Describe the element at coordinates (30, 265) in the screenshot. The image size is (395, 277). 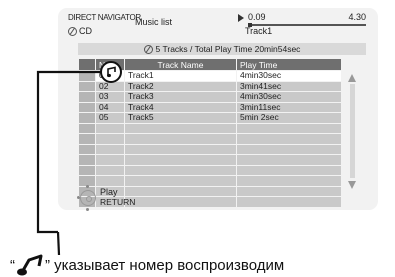
I see `music-note-icon` at that location.